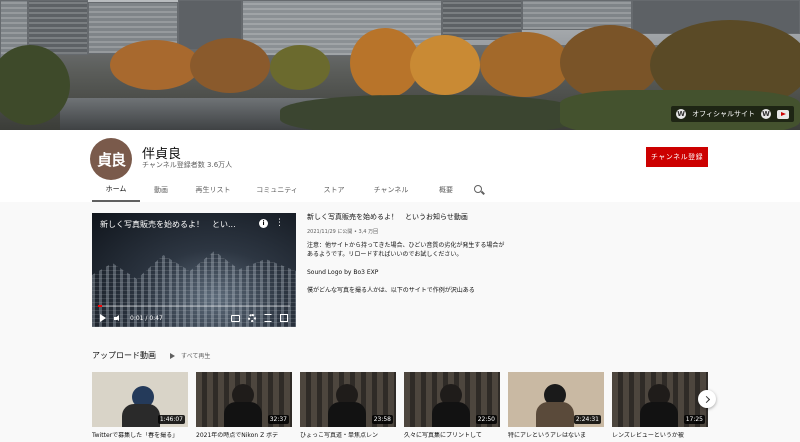  What do you see at coordinates (161, 190) in the screenshot?
I see `tab-videos: 動画` at bounding box center [161, 190].